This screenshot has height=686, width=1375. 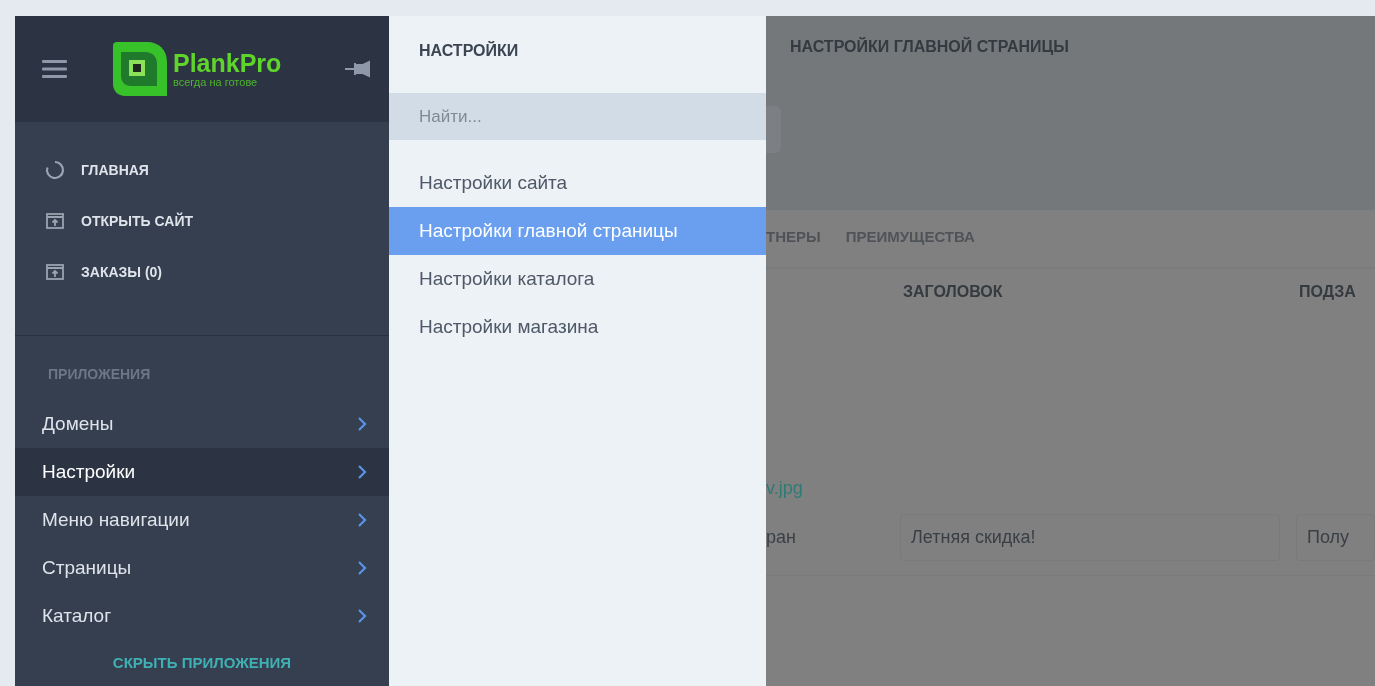 What do you see at coordinates (227, 63) in the screenshot?
I see `logo-name: PlankPro` at bounding box center [227, 63].